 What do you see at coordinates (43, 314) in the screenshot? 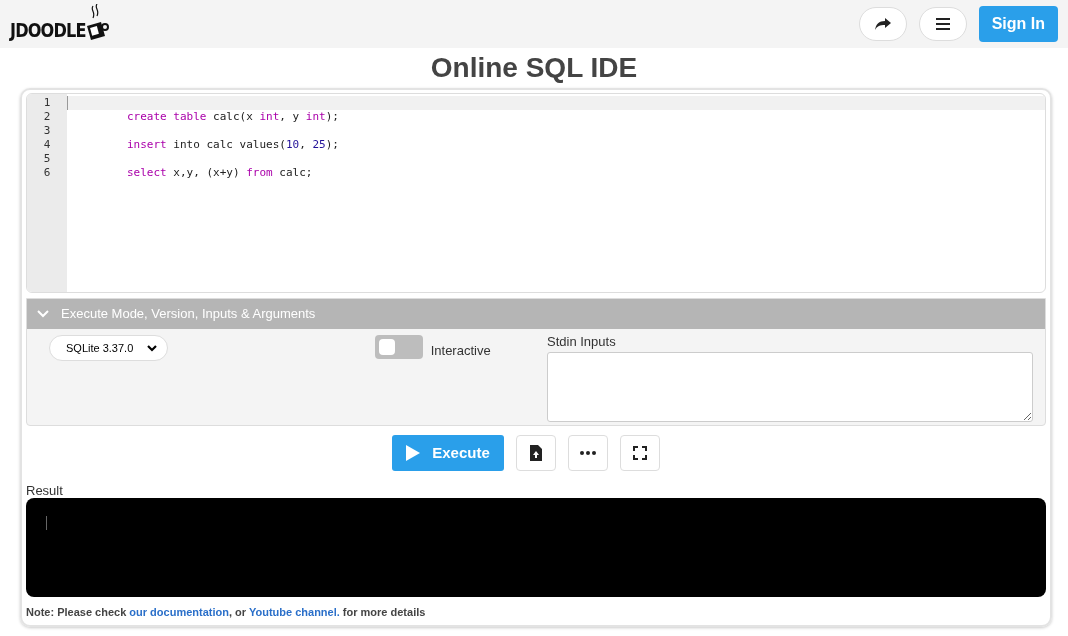
I see `chevron-icon` at bounding box center [43, 314].